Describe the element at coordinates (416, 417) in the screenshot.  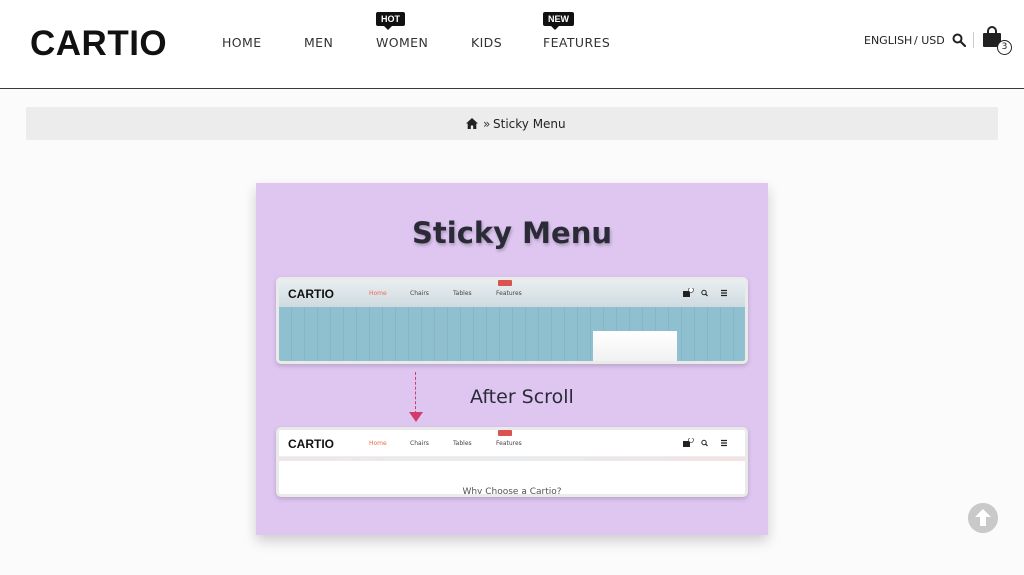
I see `scroll-arrow-head-icon` at that location.